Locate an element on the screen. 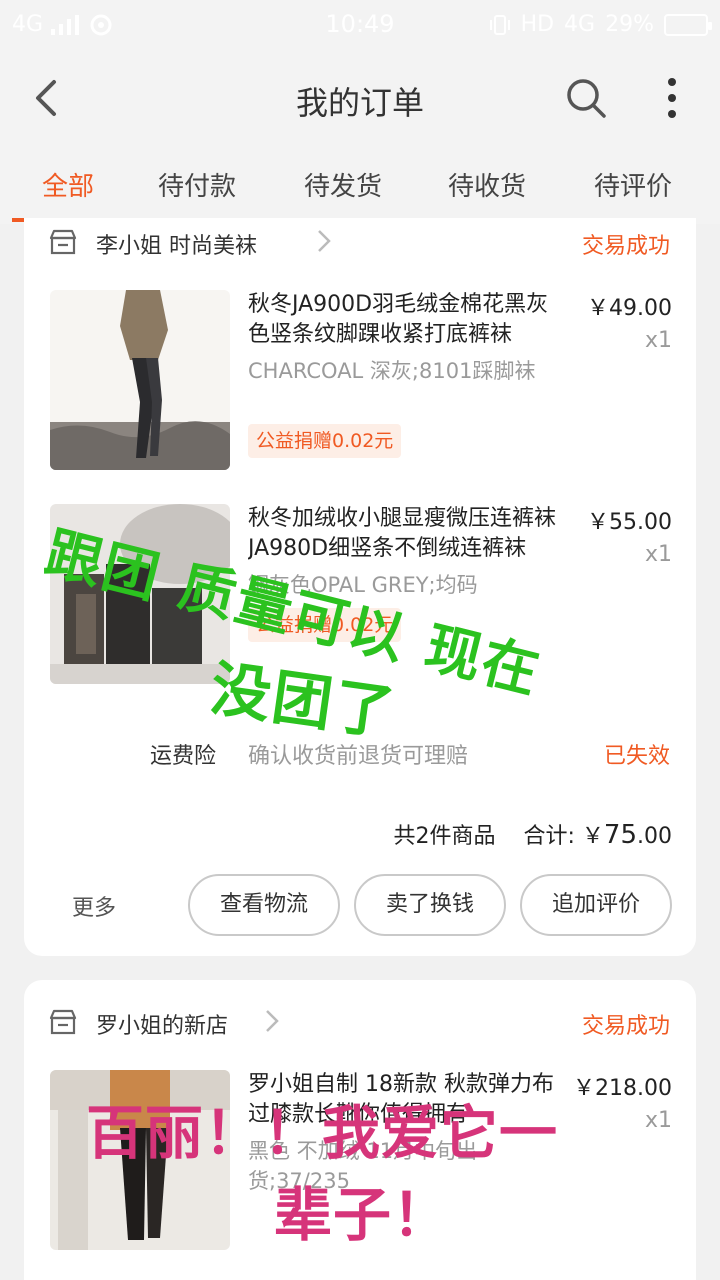  tab-pending-review: 待评价 is located at coordinates (633, 184).